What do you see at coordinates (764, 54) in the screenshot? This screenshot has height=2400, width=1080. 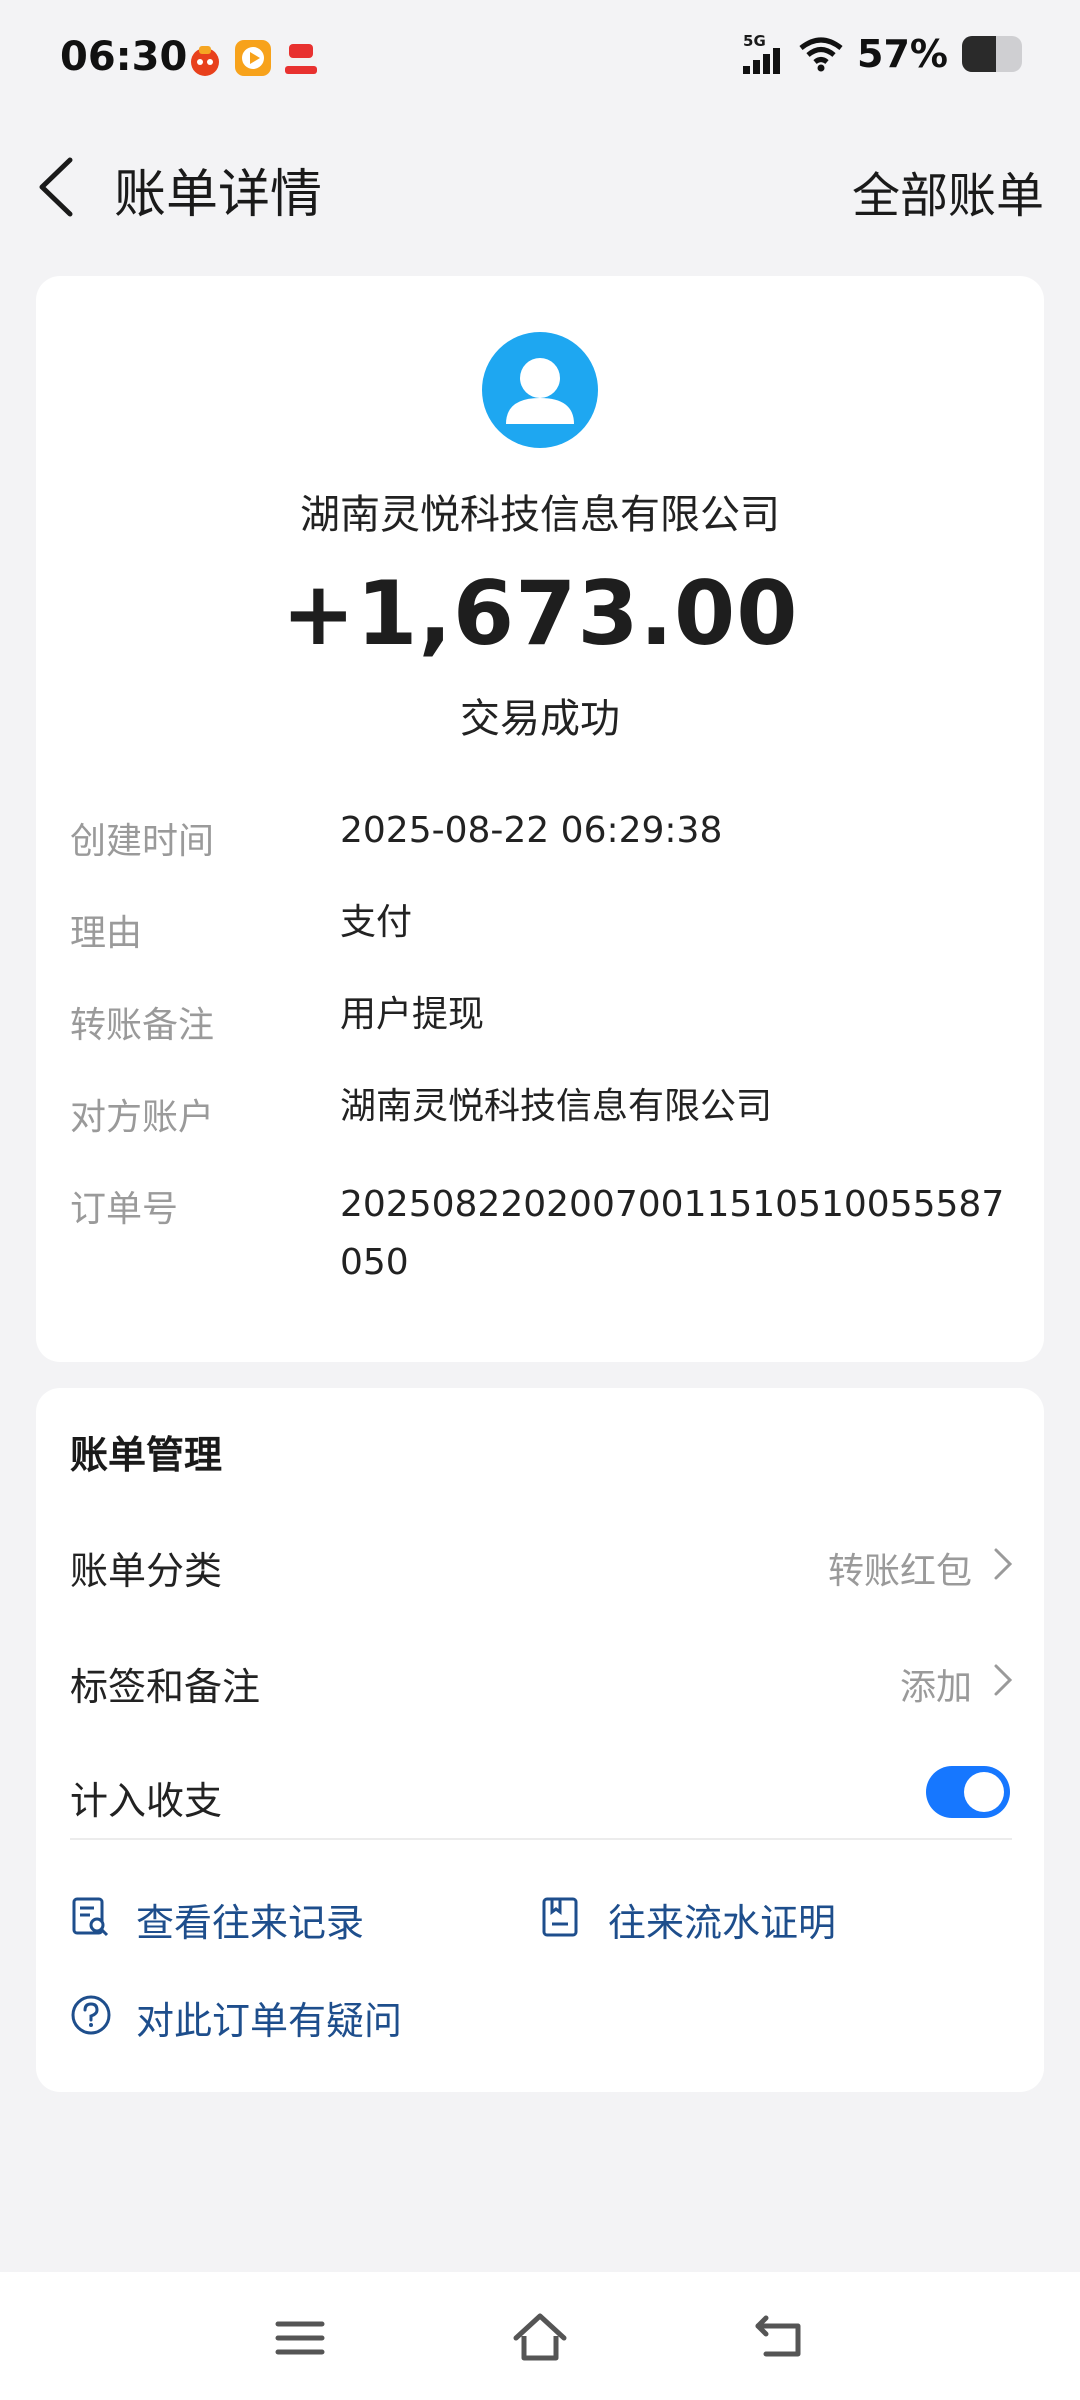 I see `signal-icon: 5G` at bounding box center [764, 54].